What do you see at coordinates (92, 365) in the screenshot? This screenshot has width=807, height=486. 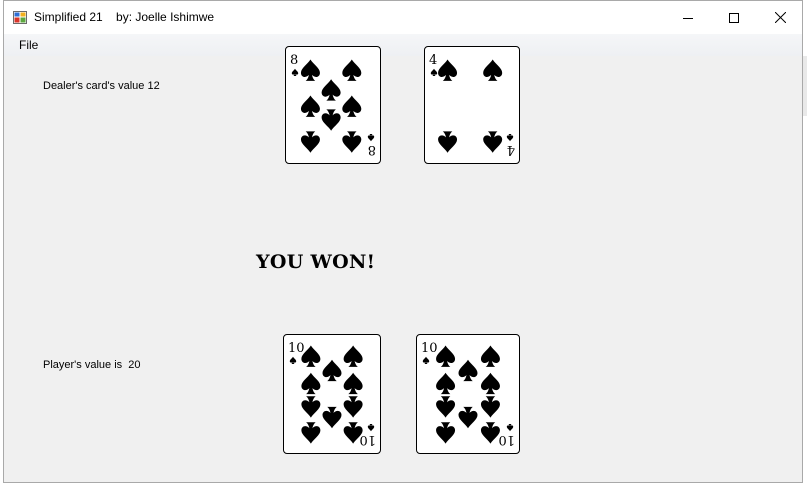 I see `player-value-label: Player's value is 20` at bounding box center [92, 365].